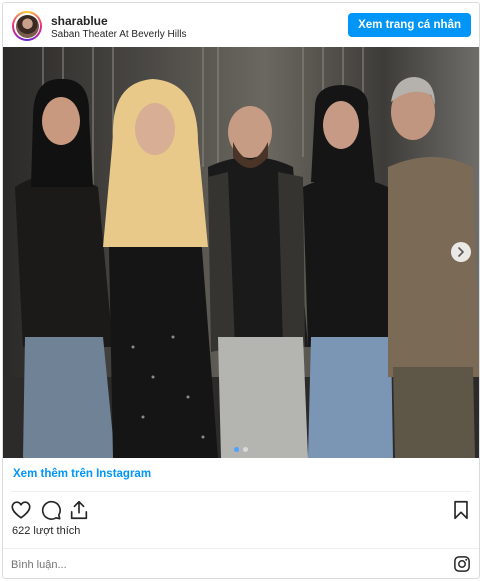  What do you see at coordinates (118, 34) in the screenshot?
I see `location: Saban Theater At Beverly Hills` at bounding box center [118, 34].